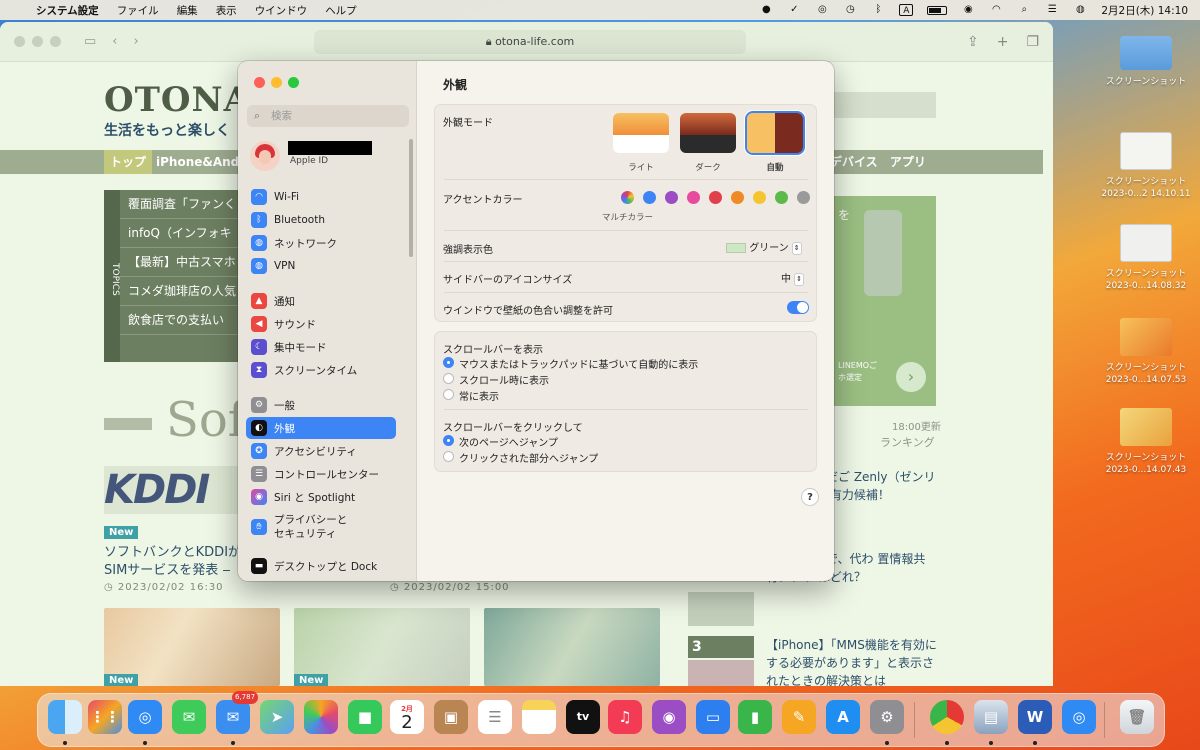  Describe the element at coordinates (341, 10) in the screenshot. I see `menu-help: ヘルプ` at that location.